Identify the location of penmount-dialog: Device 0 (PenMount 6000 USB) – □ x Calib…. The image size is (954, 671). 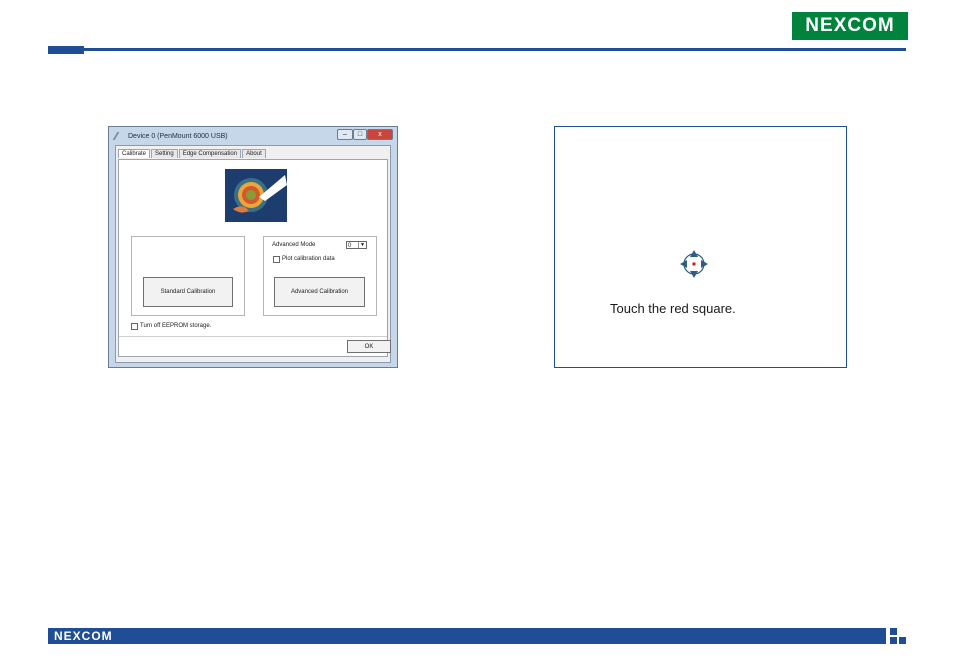
(253, 247).